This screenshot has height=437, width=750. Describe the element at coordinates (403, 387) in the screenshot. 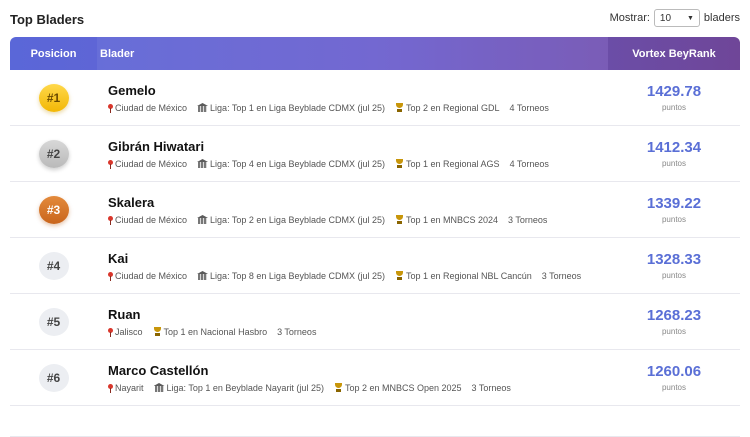

I see `blader-achievement: Top 2 en MNBCS Open 2025` at that location.